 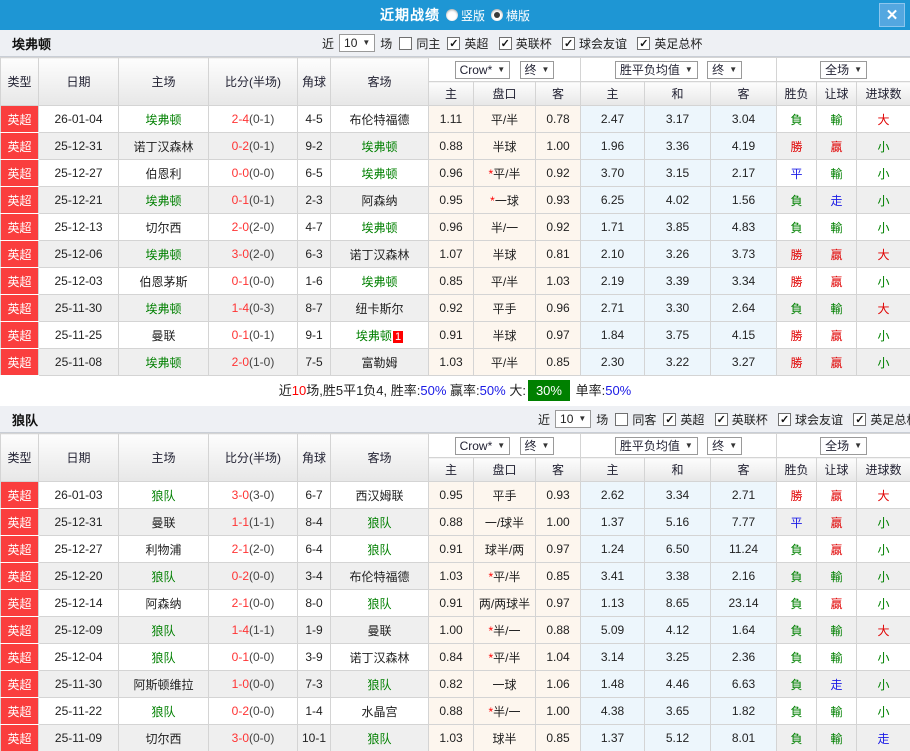 What do you see at coordinates (890, 419) in the screenshot?
I see `league-label: 英足总杯` at bounding box center [890, 419].